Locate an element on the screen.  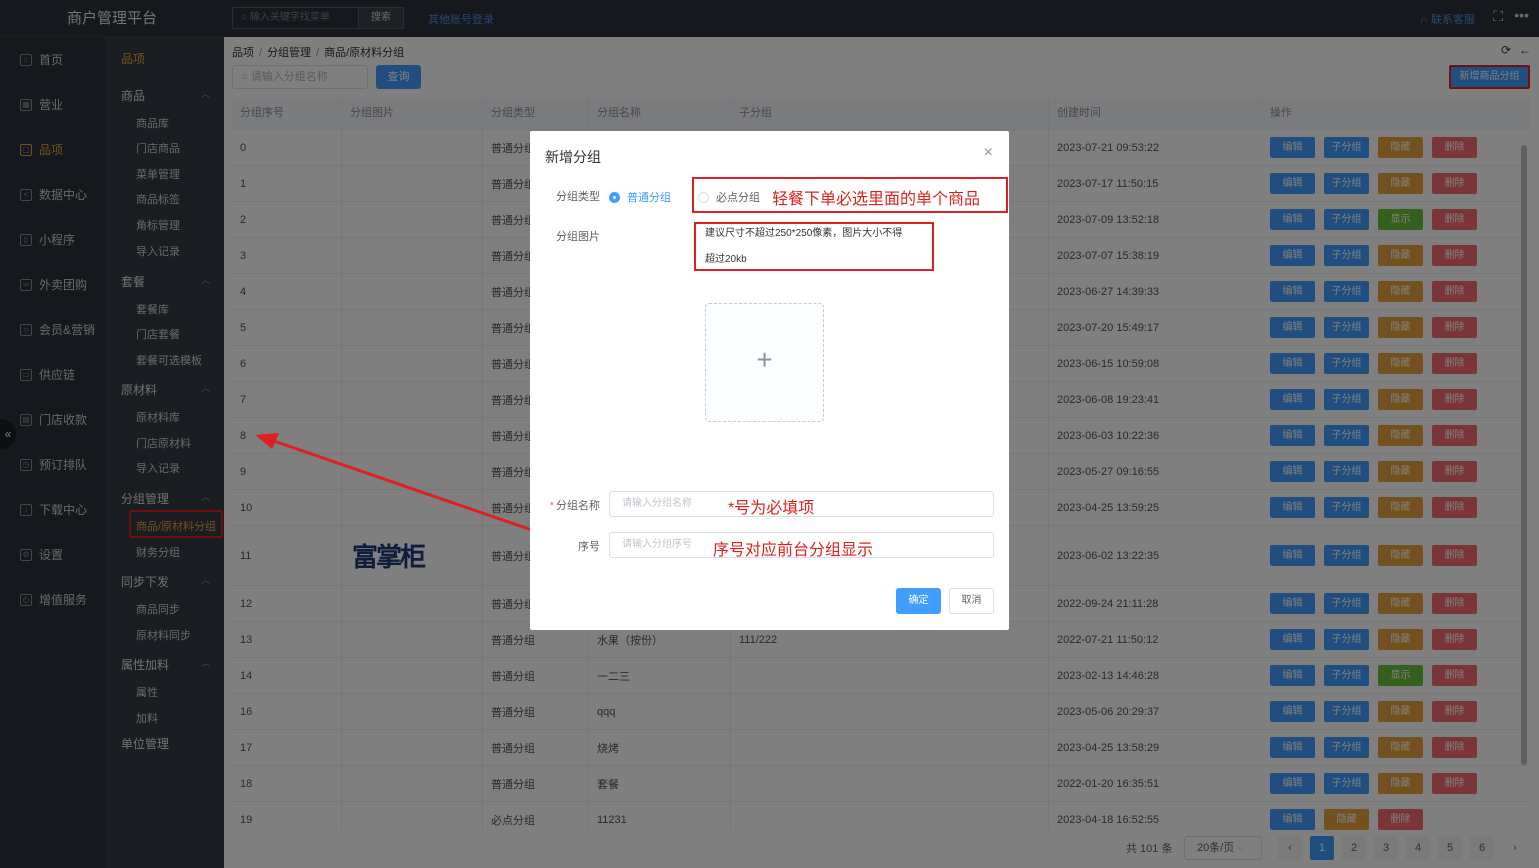
group-type-label: 分组类型 is located at coordinates (578, 197).